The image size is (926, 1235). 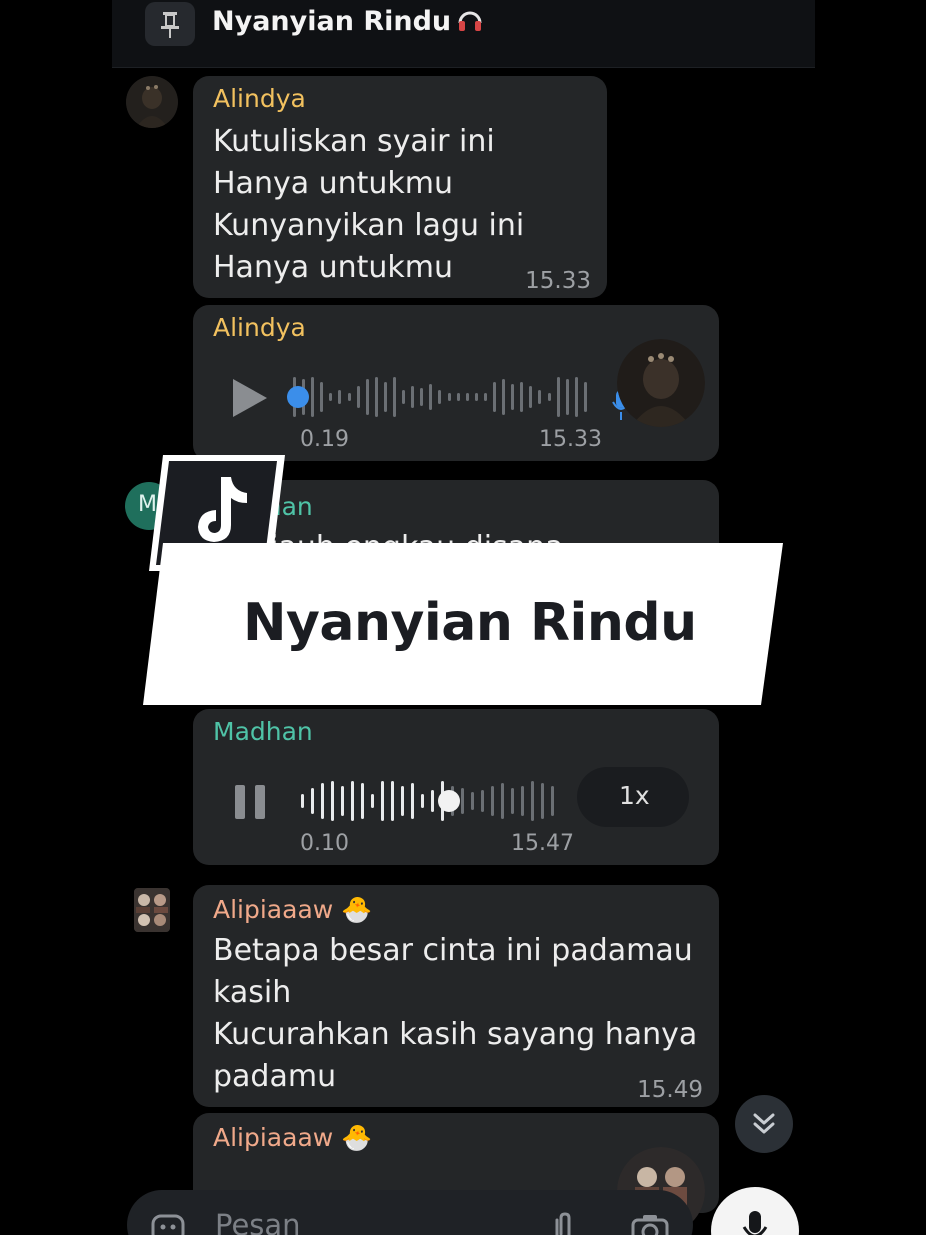 I want to click on voice-message-bubble: Alindya 0.19 15.33, so click(x=456, y=383).